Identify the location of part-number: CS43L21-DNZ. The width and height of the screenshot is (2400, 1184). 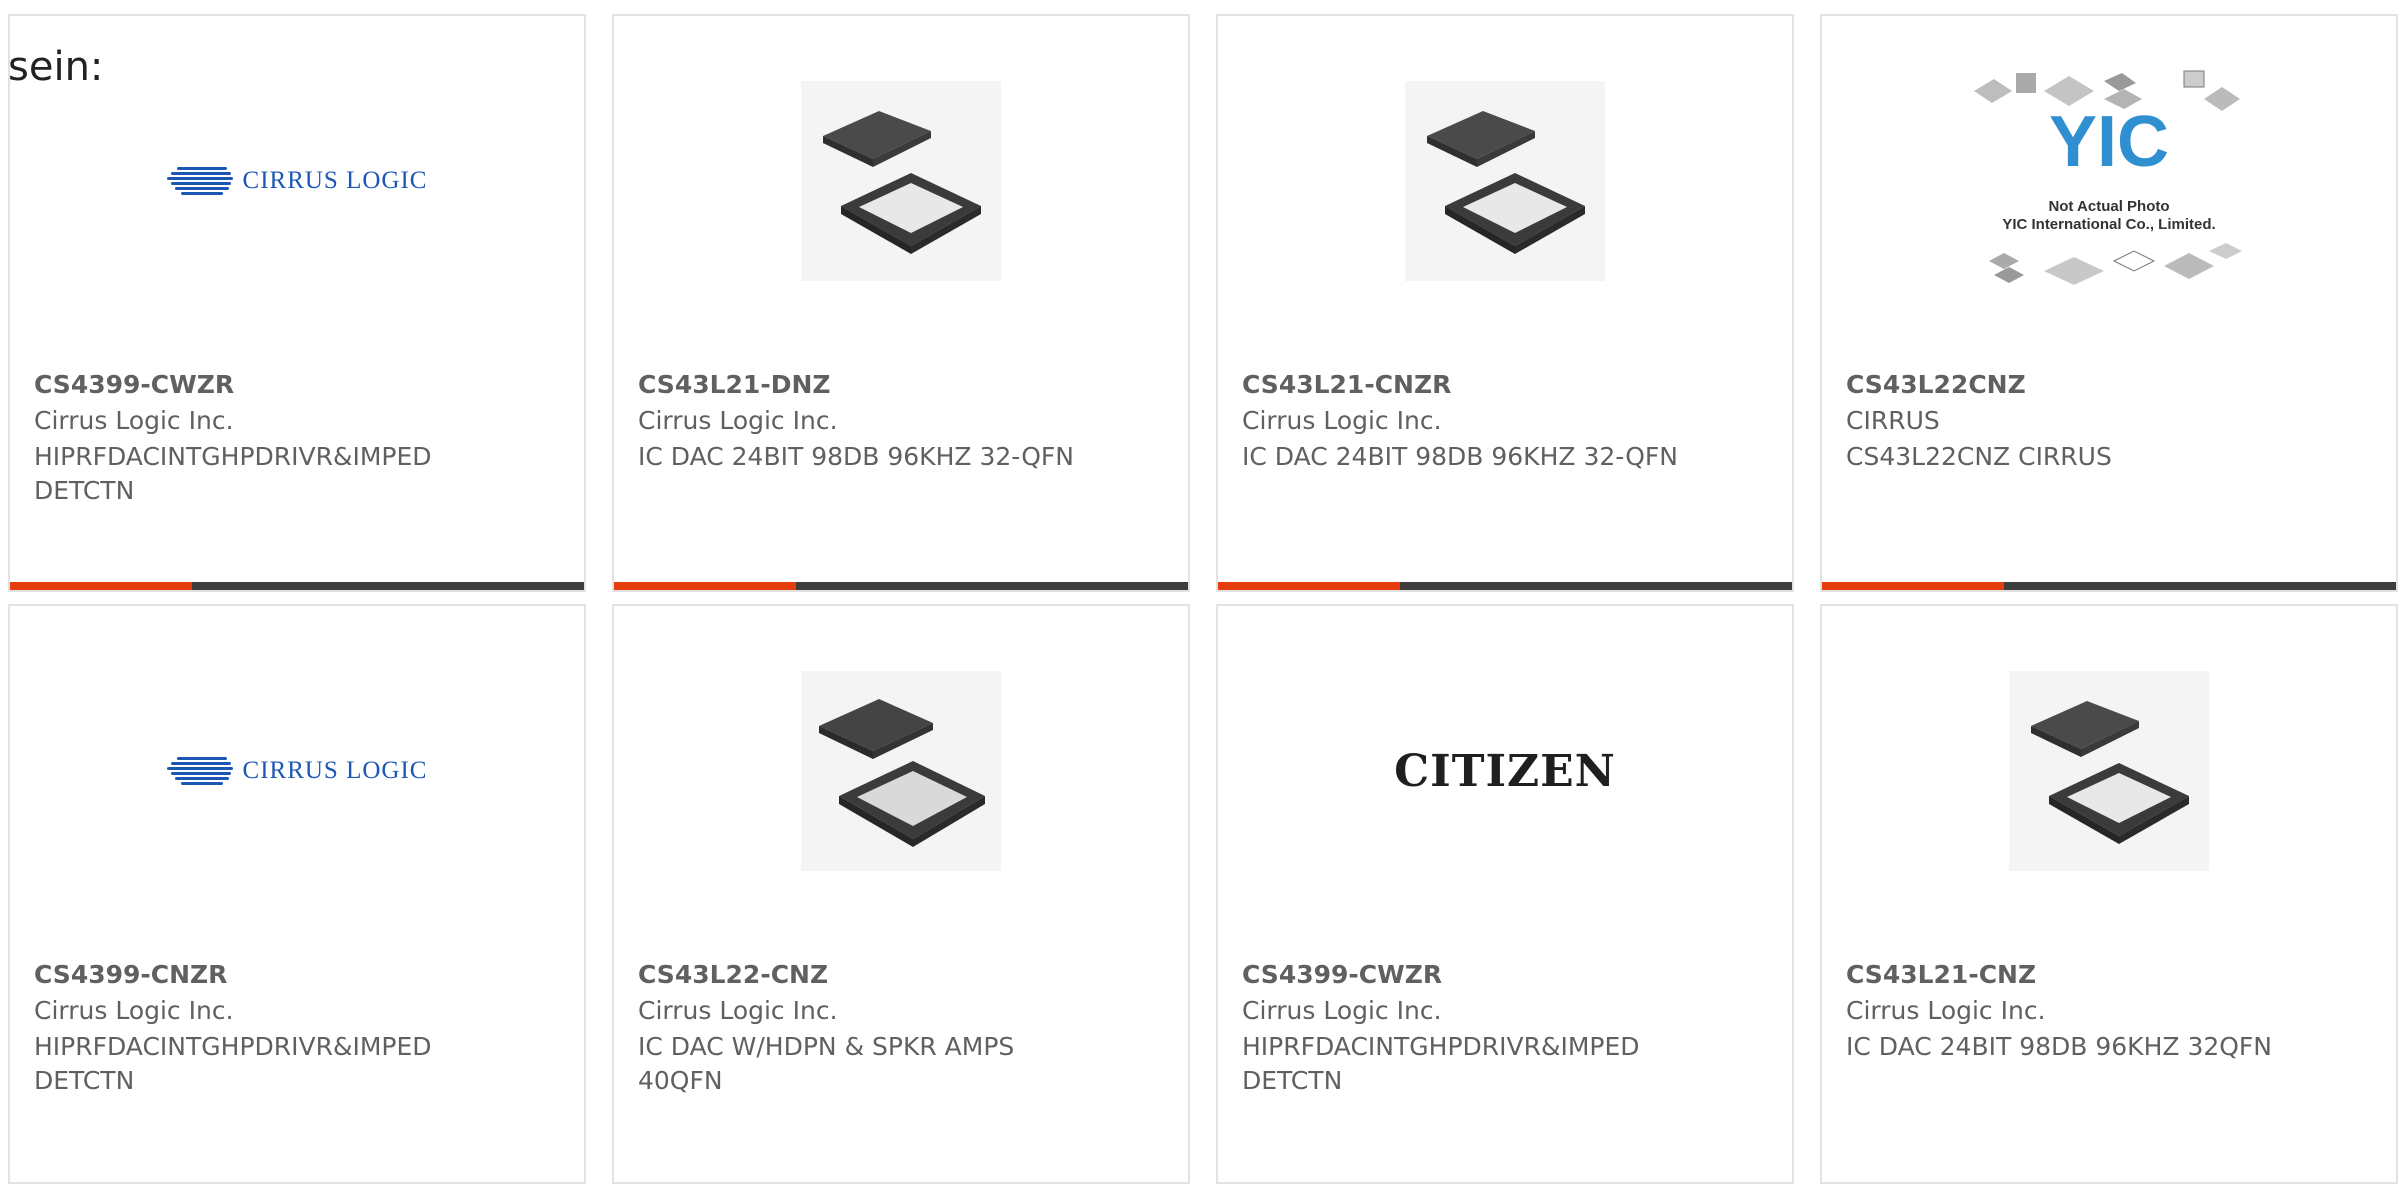
(734, 384).